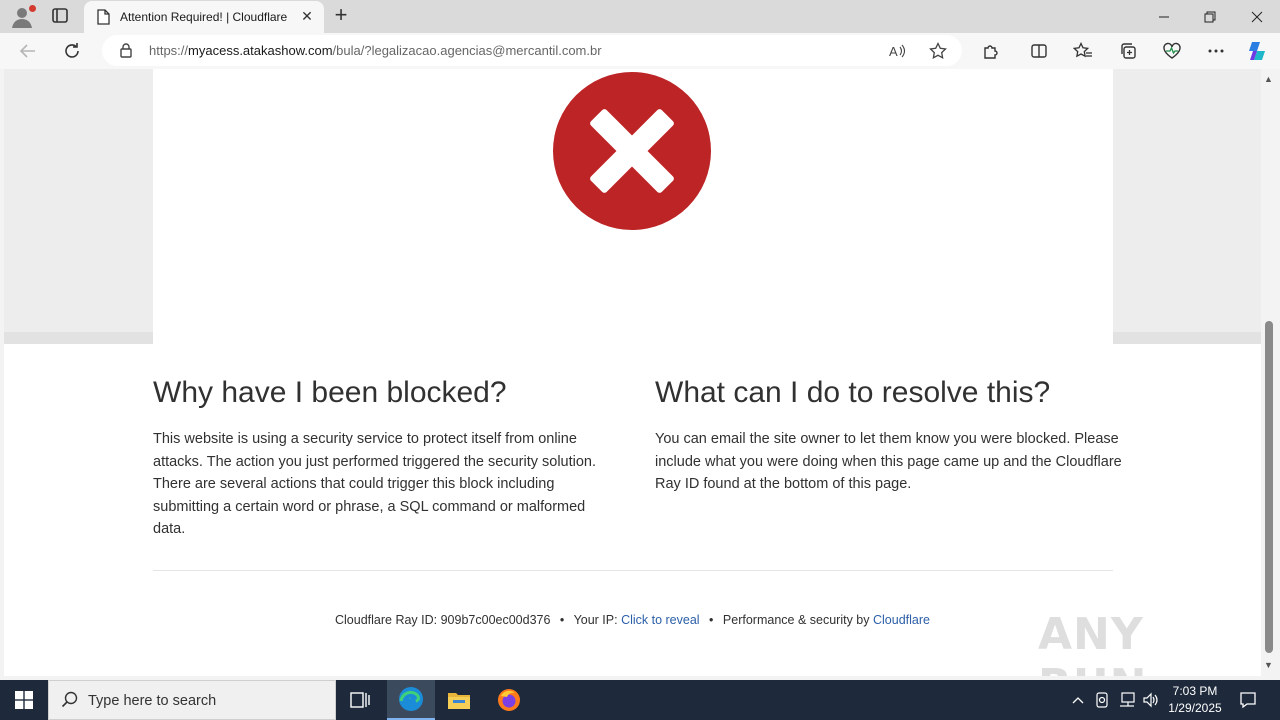  What do you see at coordinates (1039, 51) in the screenshot?
I see `split-screen-icon` at bounding box center [1039, 51].